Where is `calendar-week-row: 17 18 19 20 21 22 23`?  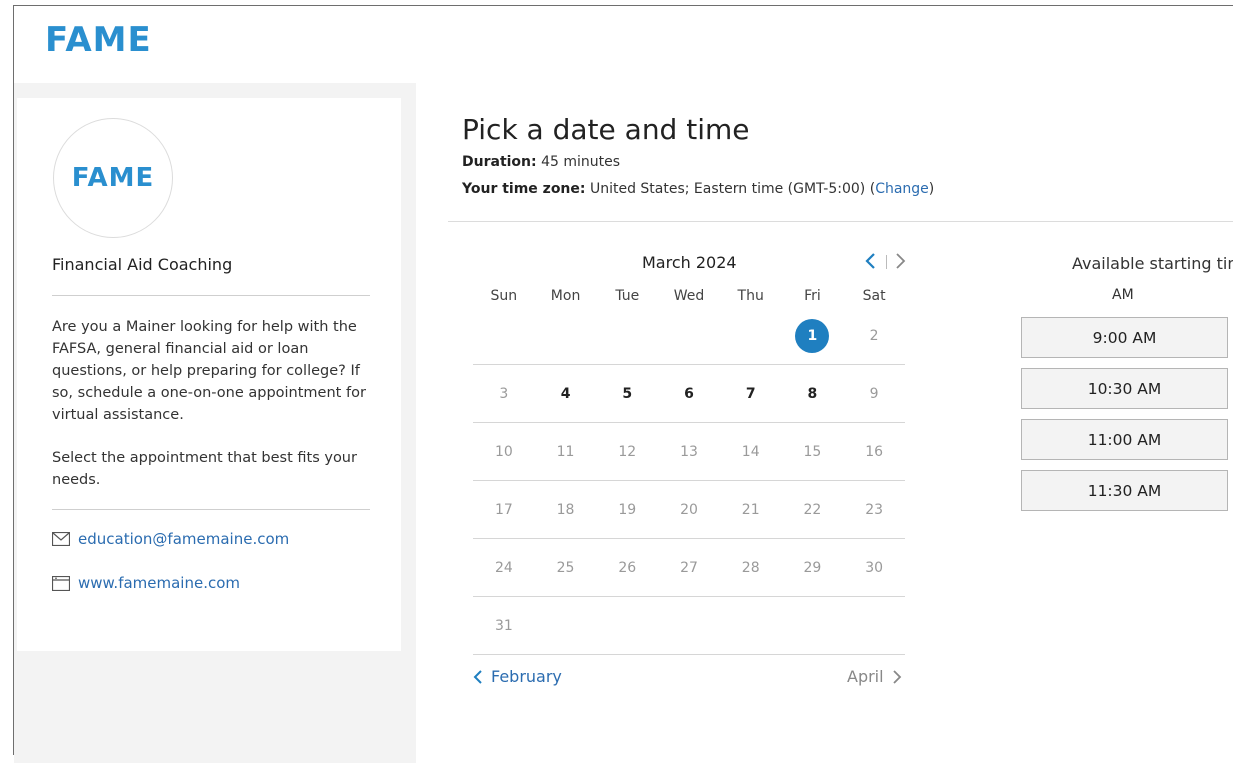 calendar-week-row: 17 18 19 20 21 22 23 is located at coordinates (689, 510).